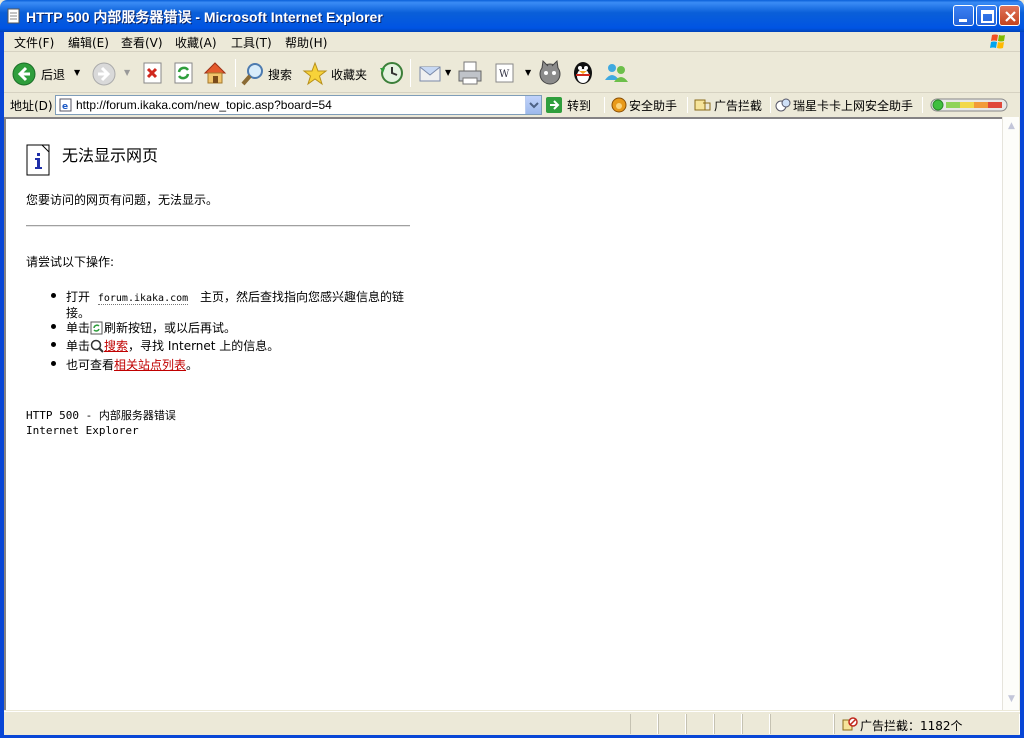 Image resolution: width=1024 pixels, height=738 pixels. I want to click on go-label: 转到, so click(579, 106).